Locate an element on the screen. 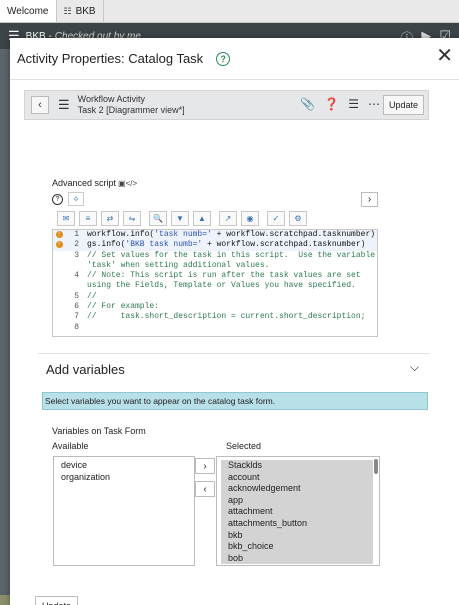  selected-label: Selected is located at coordinates (244, 446).